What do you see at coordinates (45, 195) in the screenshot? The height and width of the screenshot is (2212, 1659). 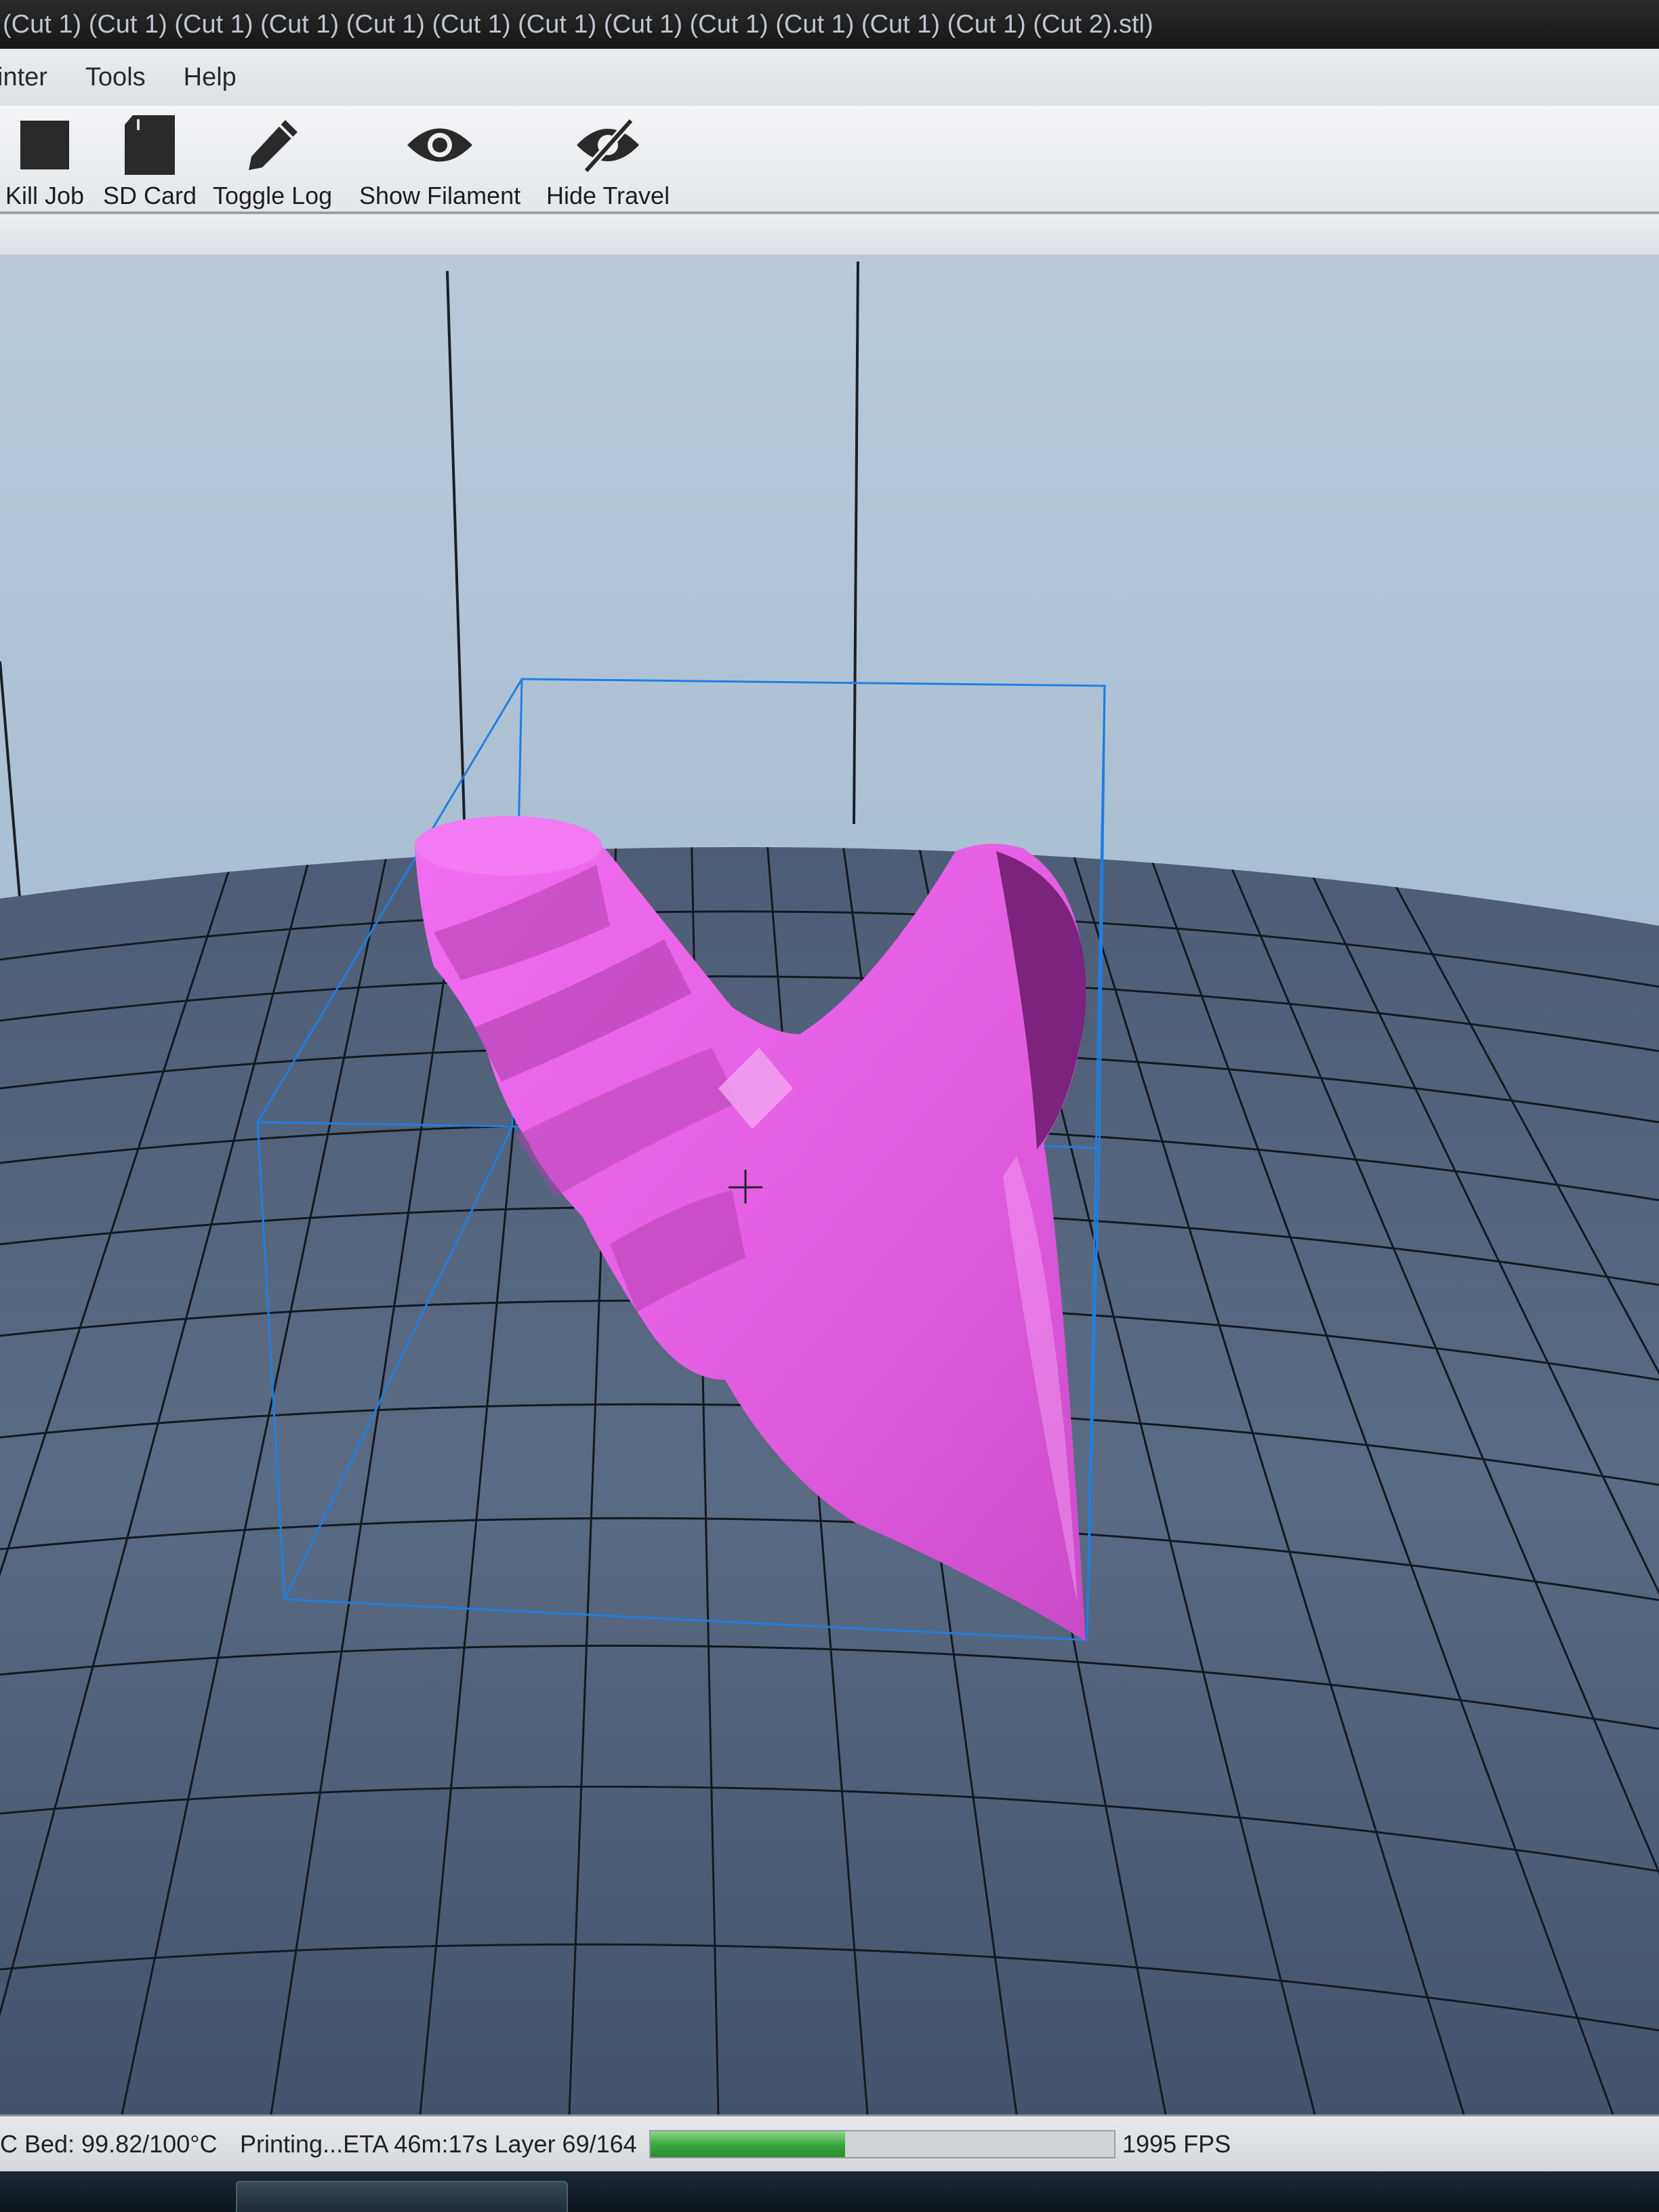 I see `kill-job-label: Kill Job` at bounding box center [45, 195].